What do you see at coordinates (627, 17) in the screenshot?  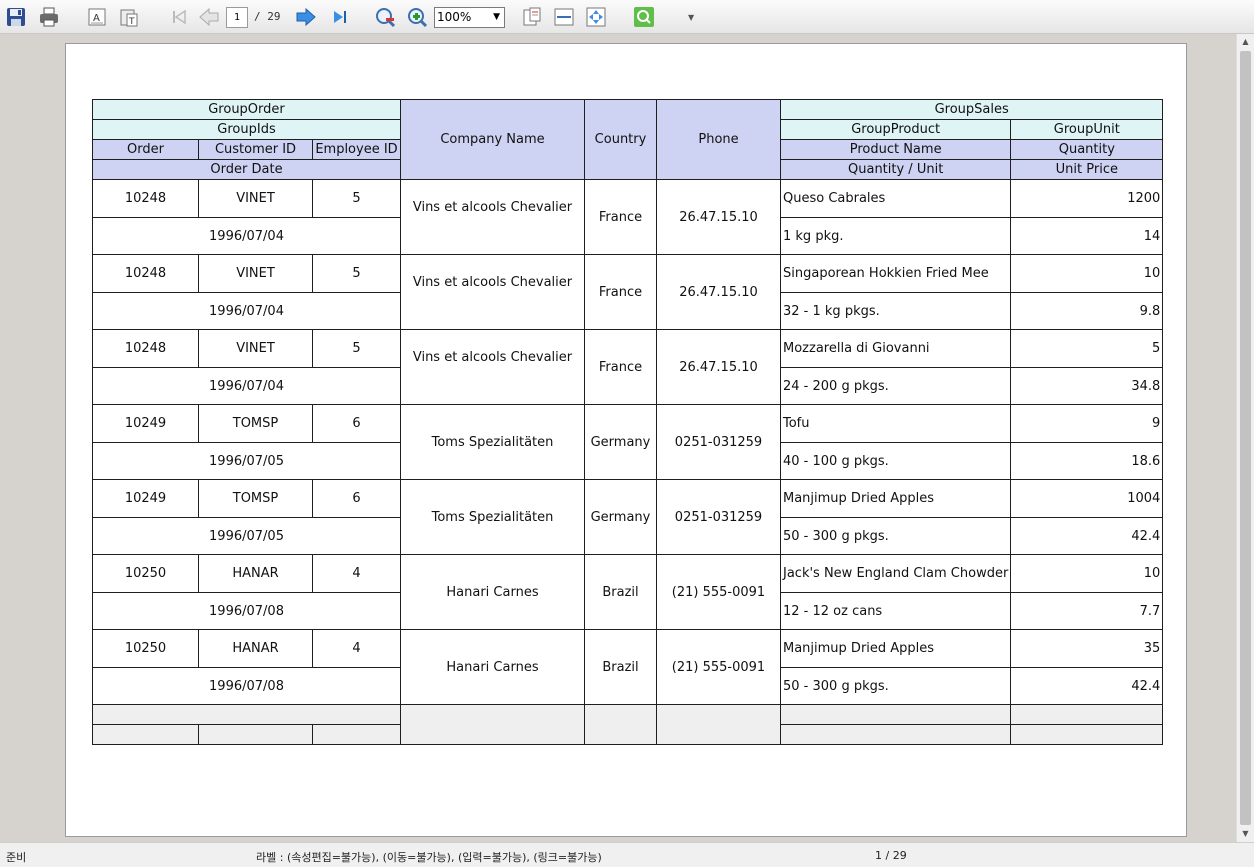 I see `toolbar: A T 1 / 29 100% ▼ ▼` at bounding box center [627, 17].